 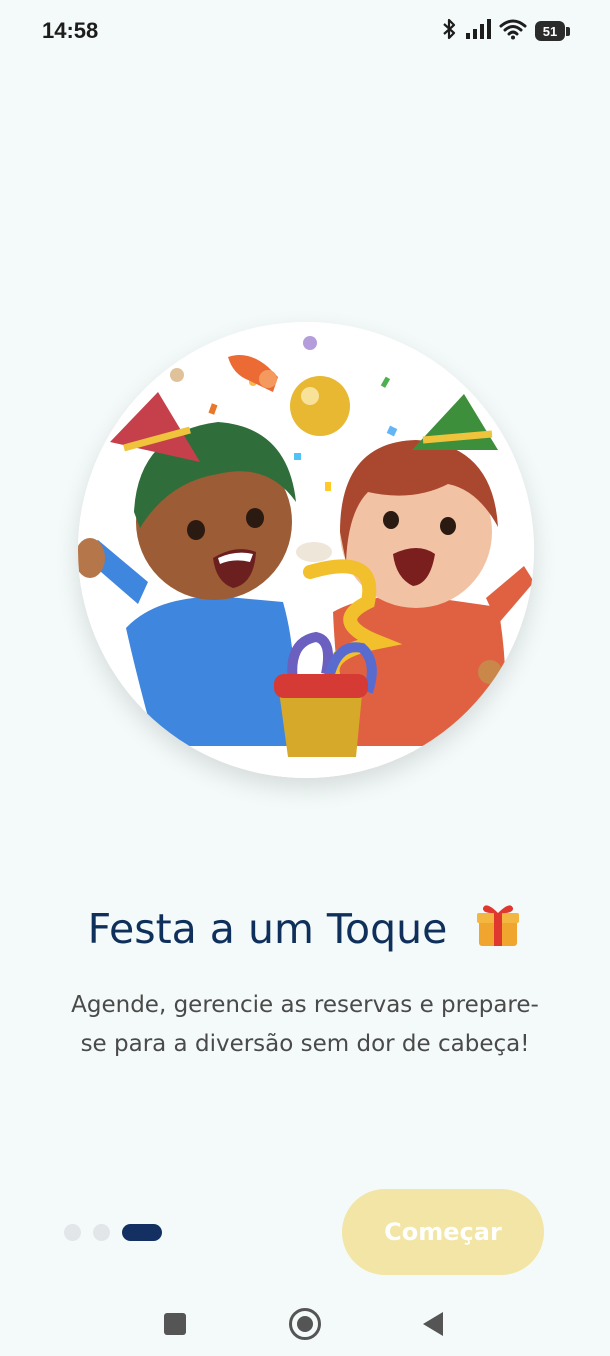 I want to click on onboarding-title: Festa a um Toque, so click(x=267, y=929).